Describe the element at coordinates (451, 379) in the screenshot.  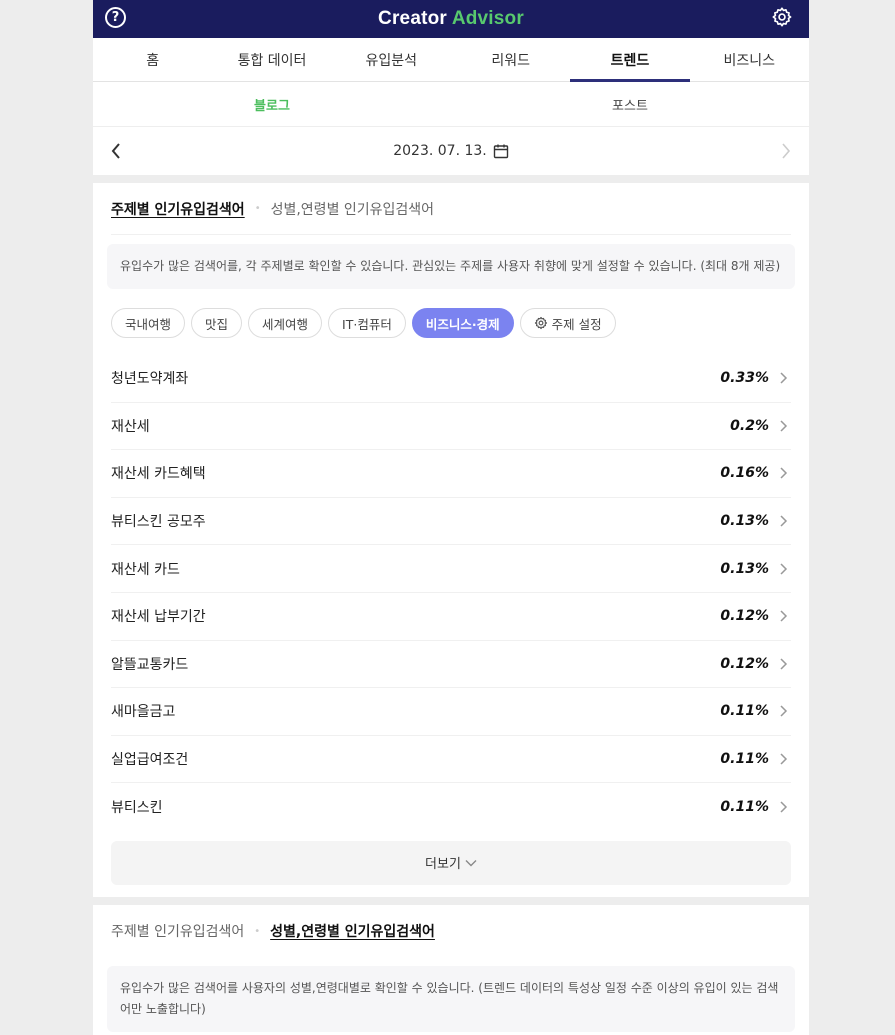
I see `list-item: 청년도약계좌 0.33%` at that location.